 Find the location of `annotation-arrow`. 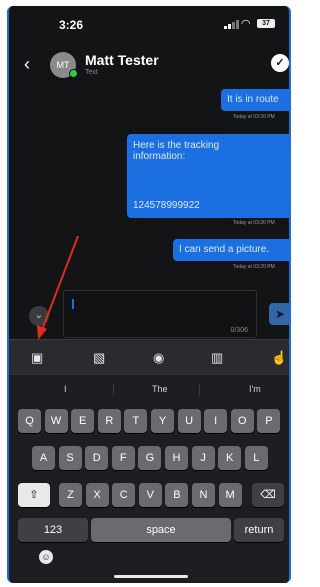

annotation-arrow is located at coordinates (58, 287).